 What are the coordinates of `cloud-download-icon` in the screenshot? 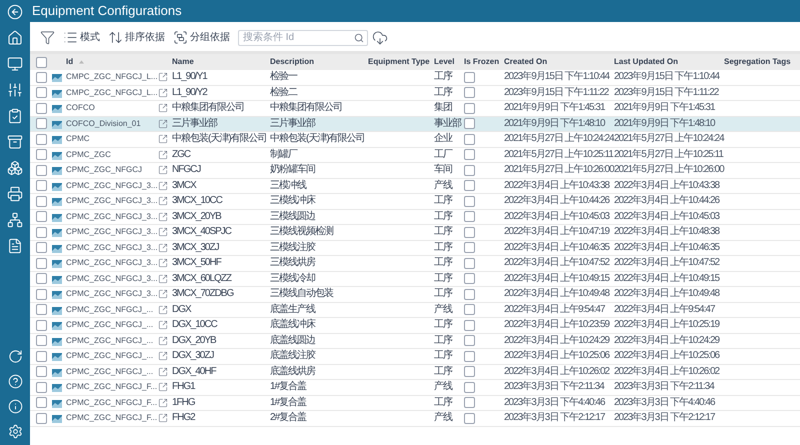 It's located at (380, 38).